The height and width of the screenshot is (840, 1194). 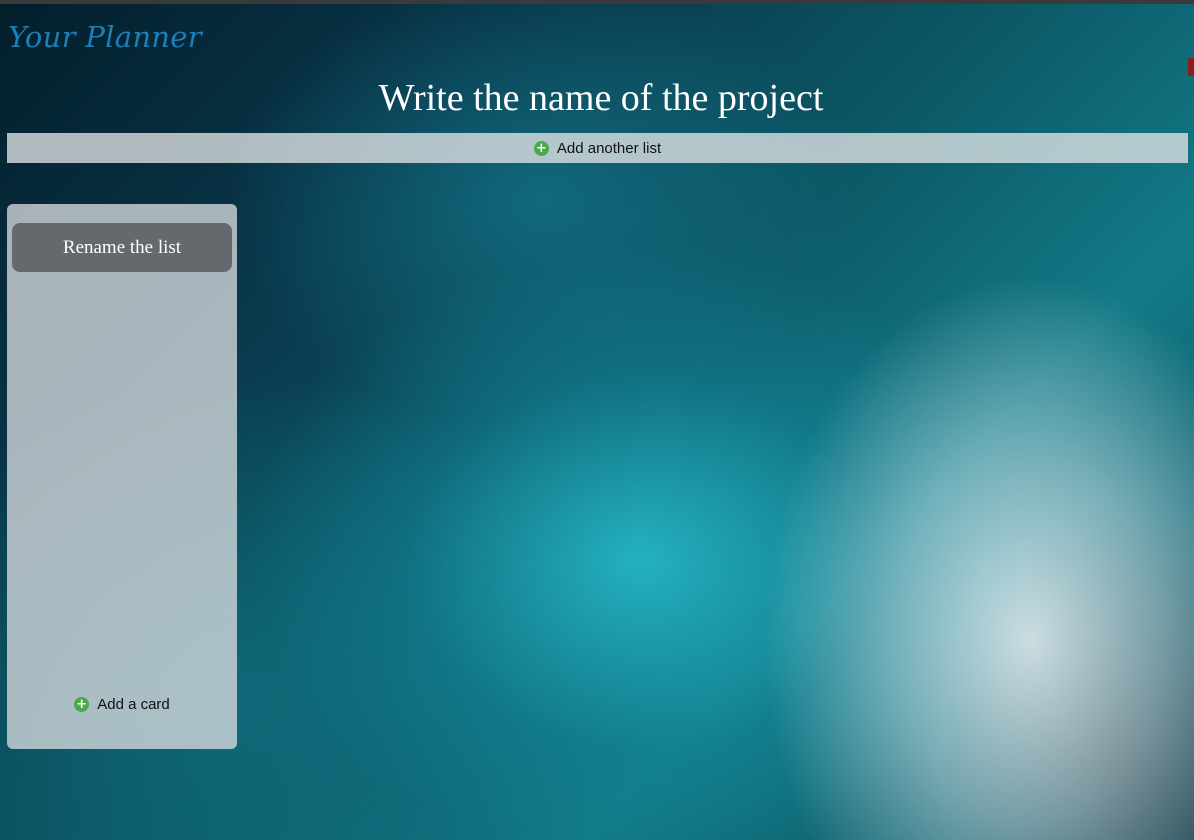 What do you see at coordinates (1191, 67) in the screenshot?
I see `edge-marker` at bounding box center [1191, 67].